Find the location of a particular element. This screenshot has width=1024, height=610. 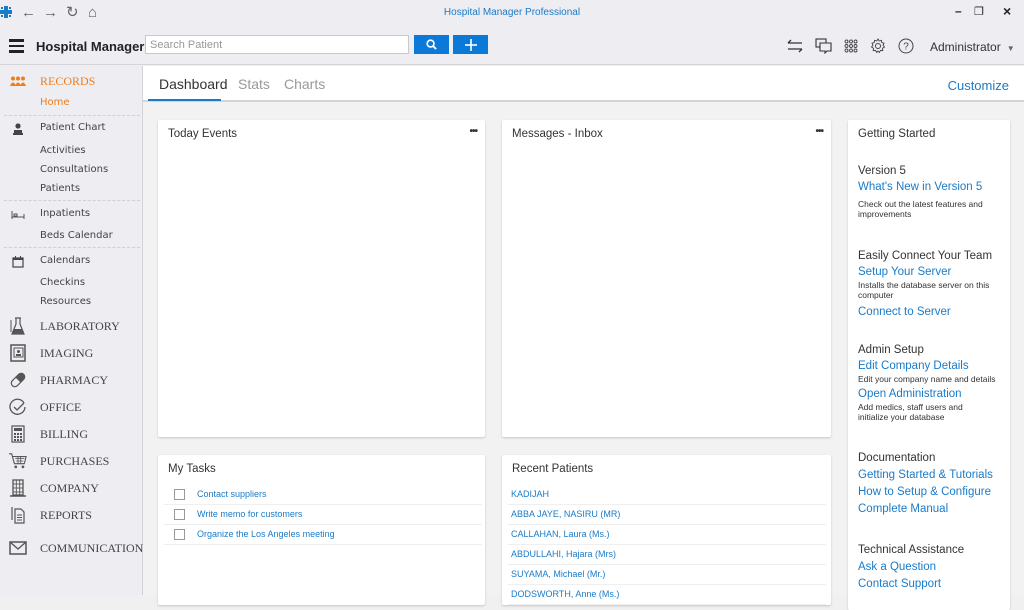

tab-stats: Stats is located at coordinates (254, 84).